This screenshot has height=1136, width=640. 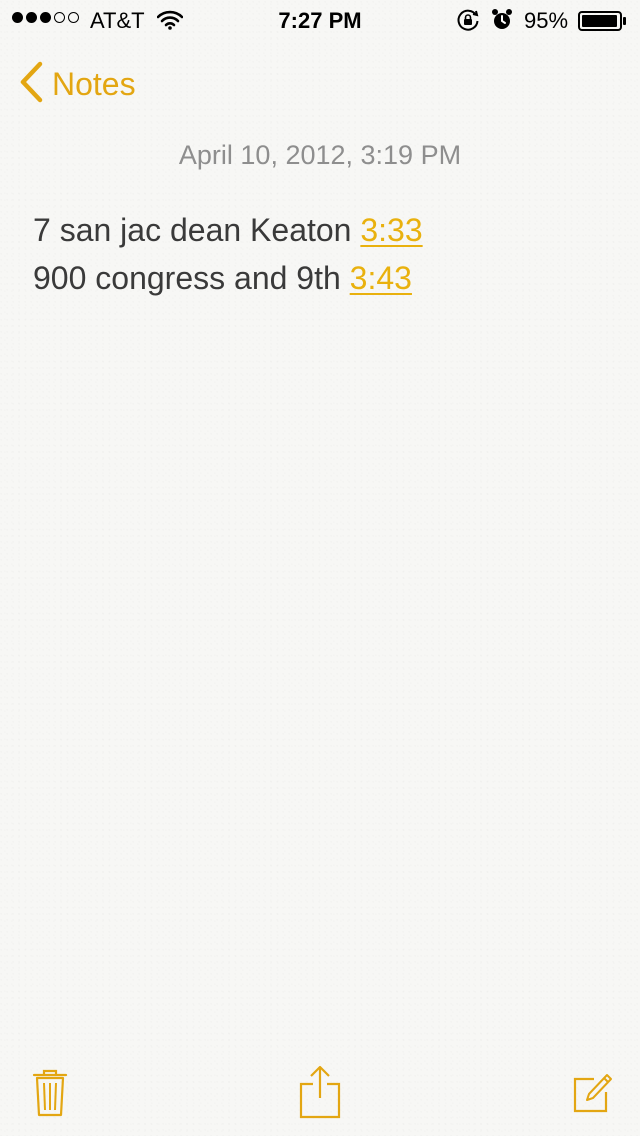 I want to click on note-date: April 10, 2012, 3:19 PM, so click(x=320, y=155).